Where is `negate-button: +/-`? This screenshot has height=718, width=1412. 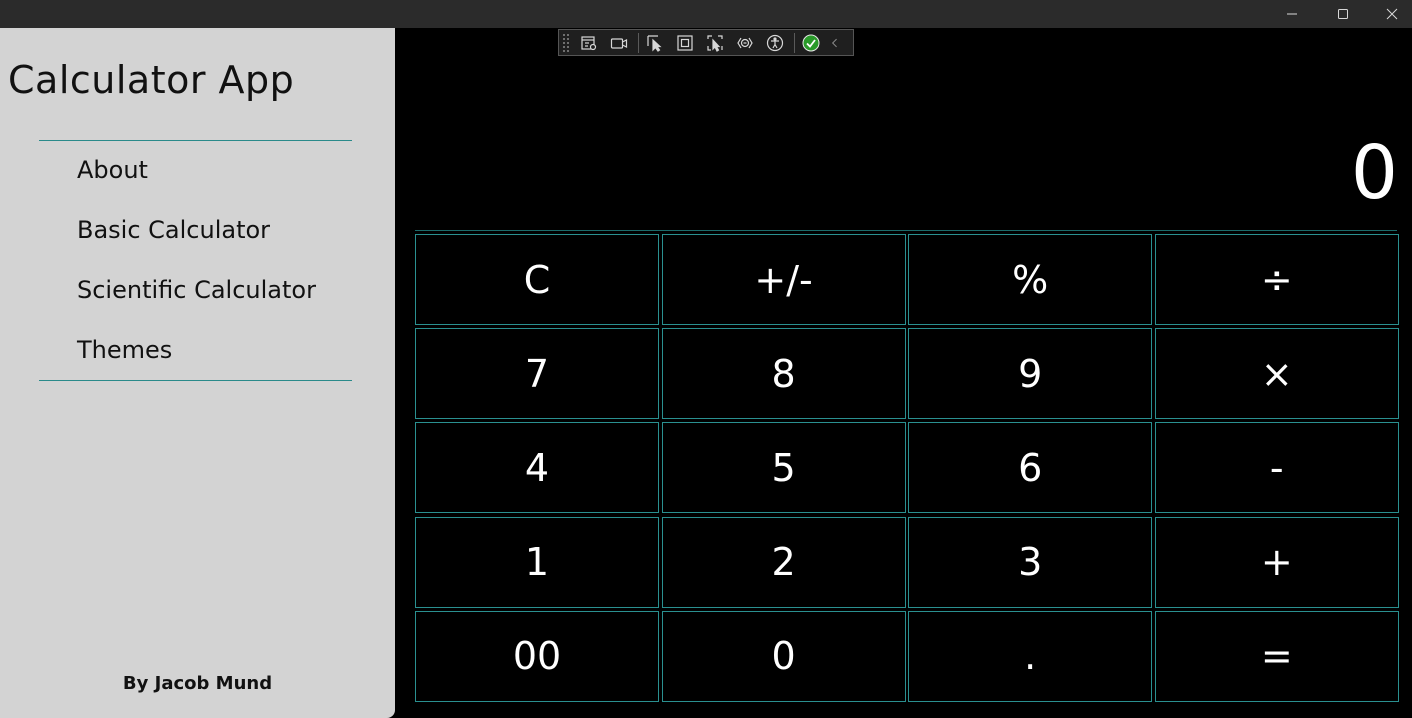
negate-button: +/- is located at coordinates (783, 279).